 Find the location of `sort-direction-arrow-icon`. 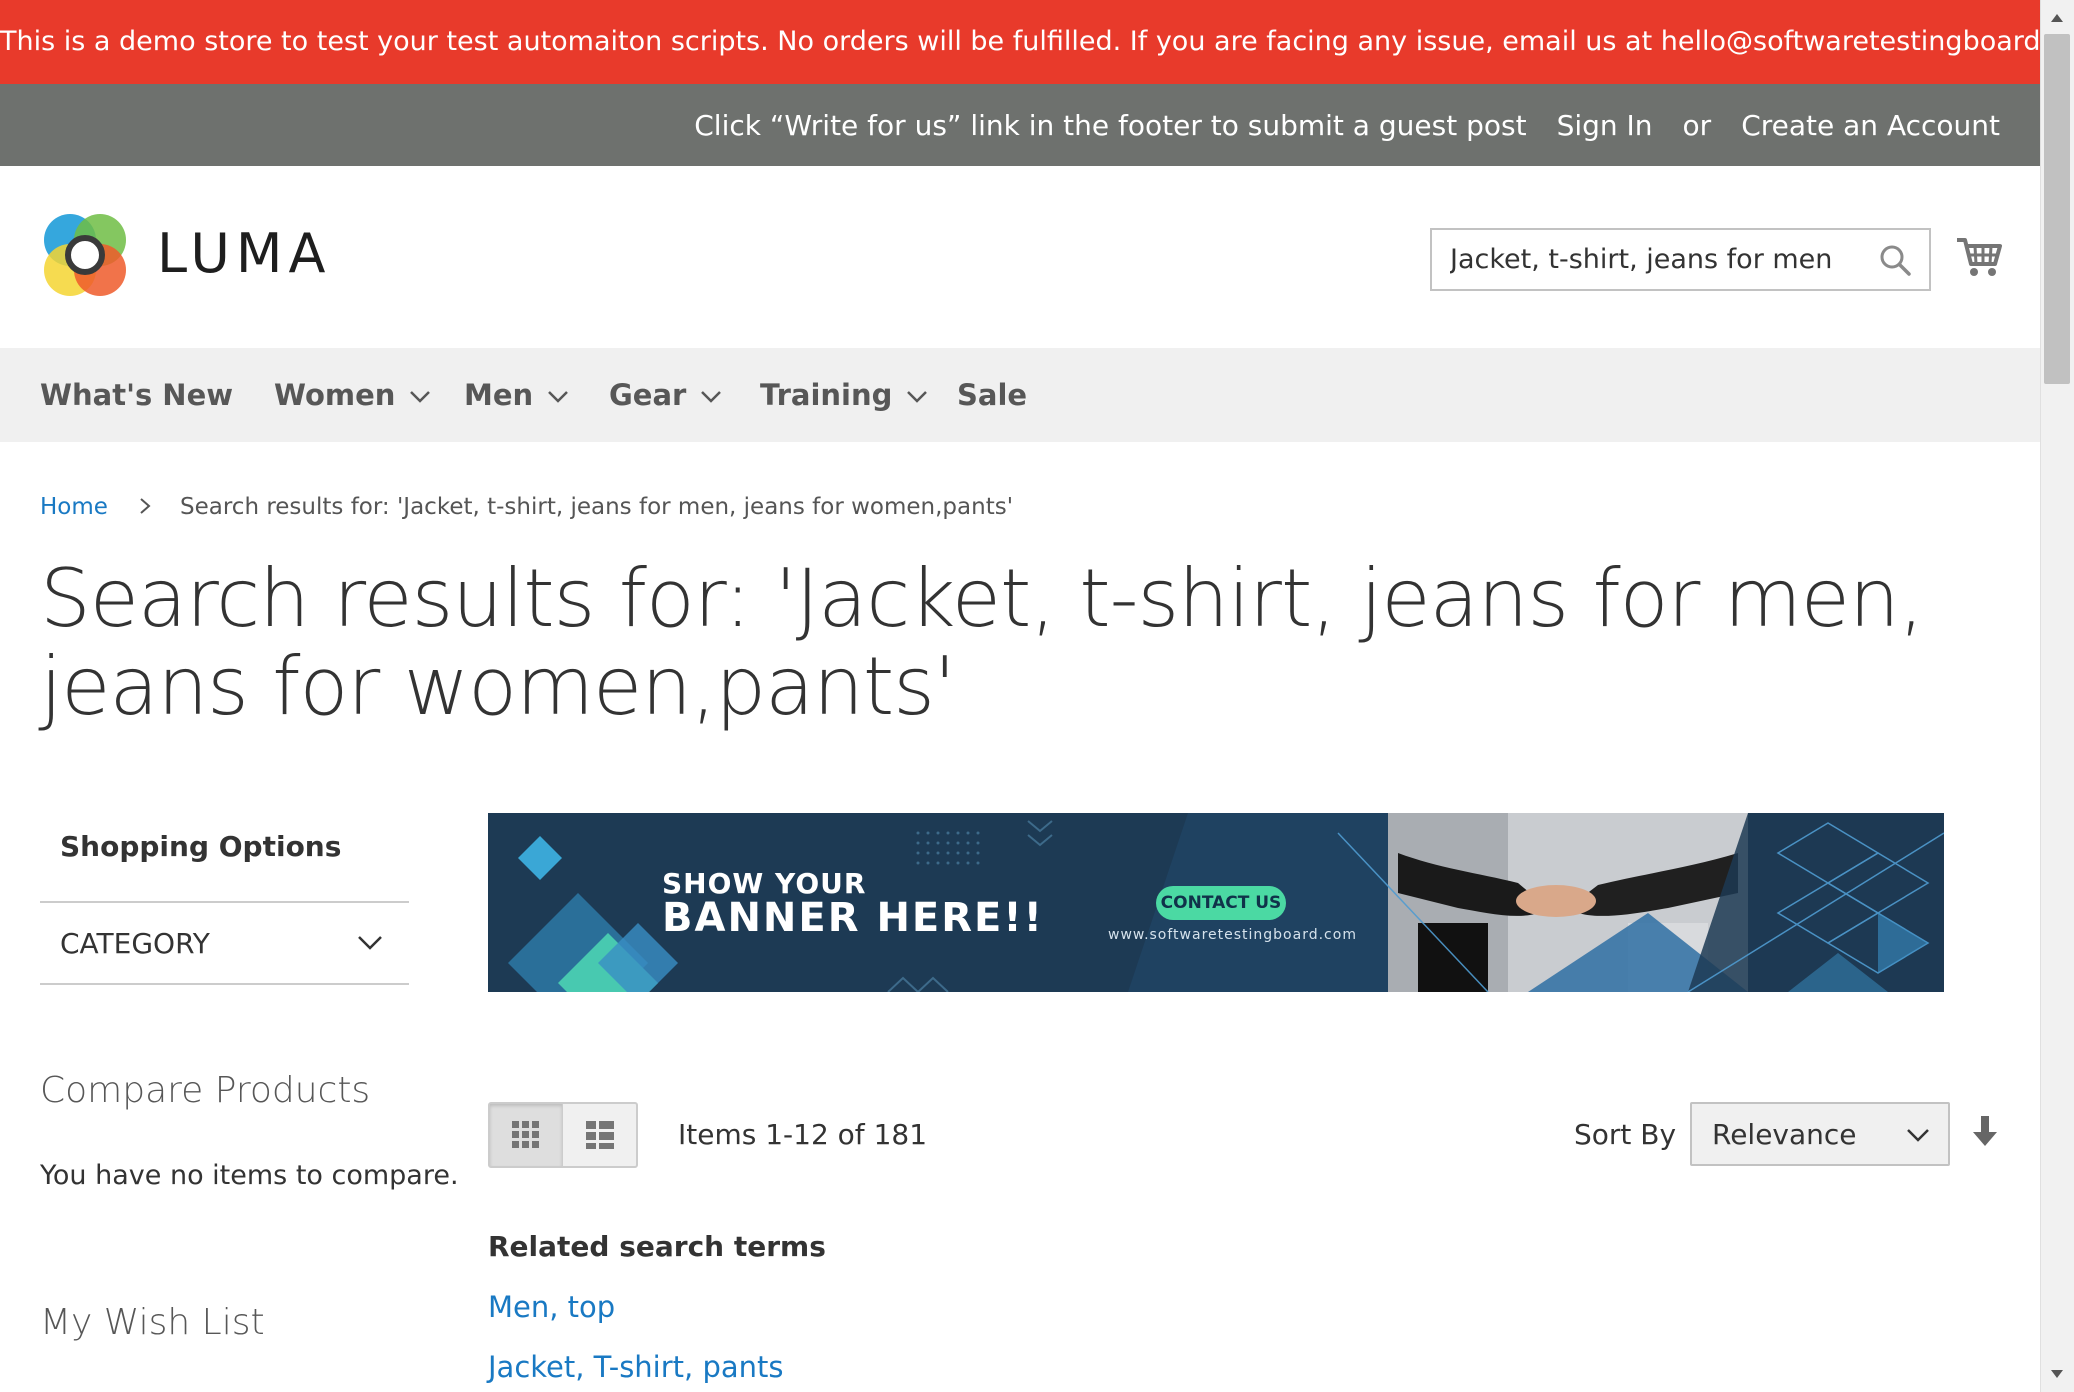

sort-direction-arrow-icon is located at coordinates (1985, 1131).